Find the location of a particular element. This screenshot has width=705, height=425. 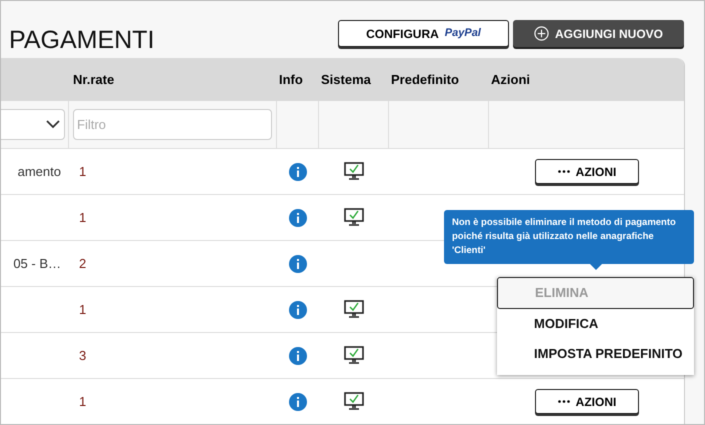

add-new-button: AGGIUNGI NUOVO is located at coordinates (598, 33).